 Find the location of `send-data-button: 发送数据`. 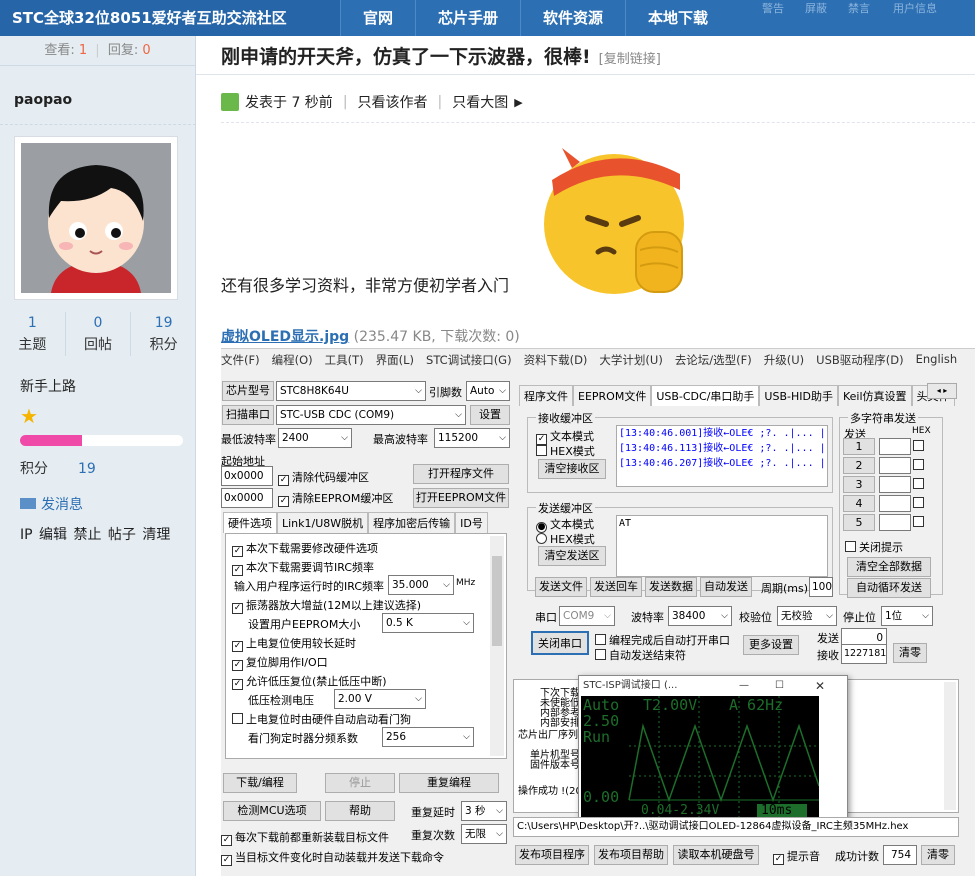

send-data-button: 发送数据 is located at coordinates (671, 587).